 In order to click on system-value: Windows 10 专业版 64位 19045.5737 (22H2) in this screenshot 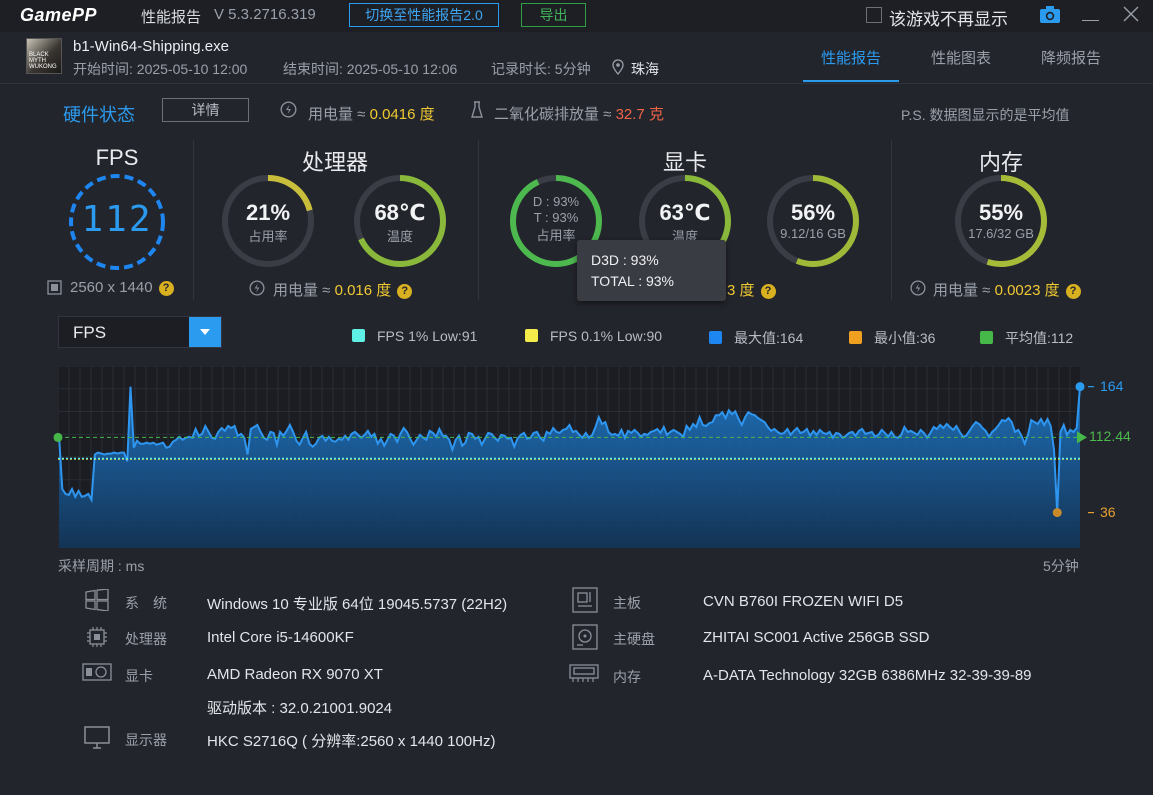, I will do `click(357, 604)`.